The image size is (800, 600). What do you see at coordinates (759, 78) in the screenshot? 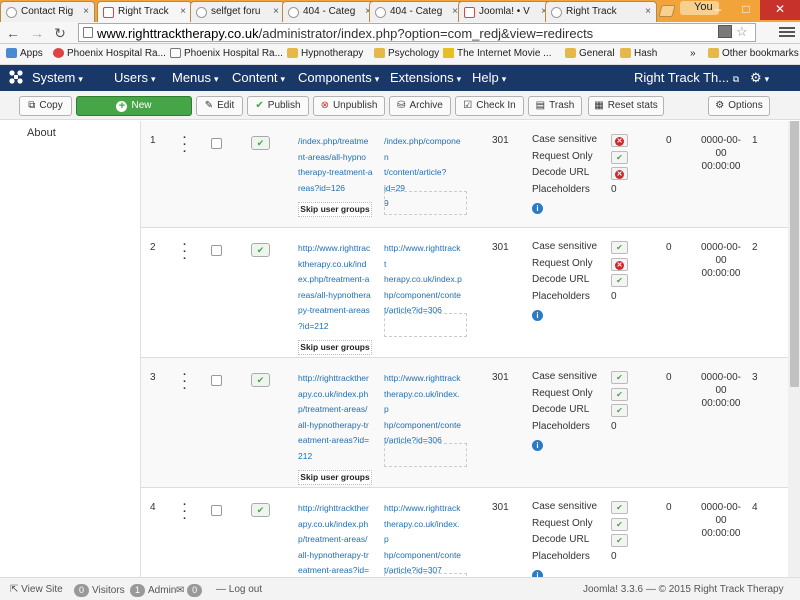
I see `user-settings-menu: ⚙ ▾` at bounding box center [759, 78].